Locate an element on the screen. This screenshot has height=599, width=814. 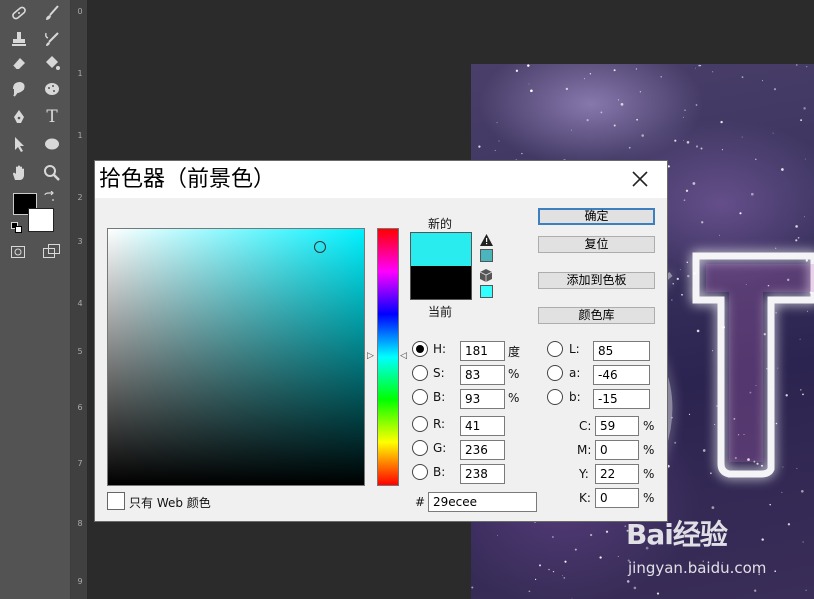
ruler-number: 5 is located at coordinates (80, 351).